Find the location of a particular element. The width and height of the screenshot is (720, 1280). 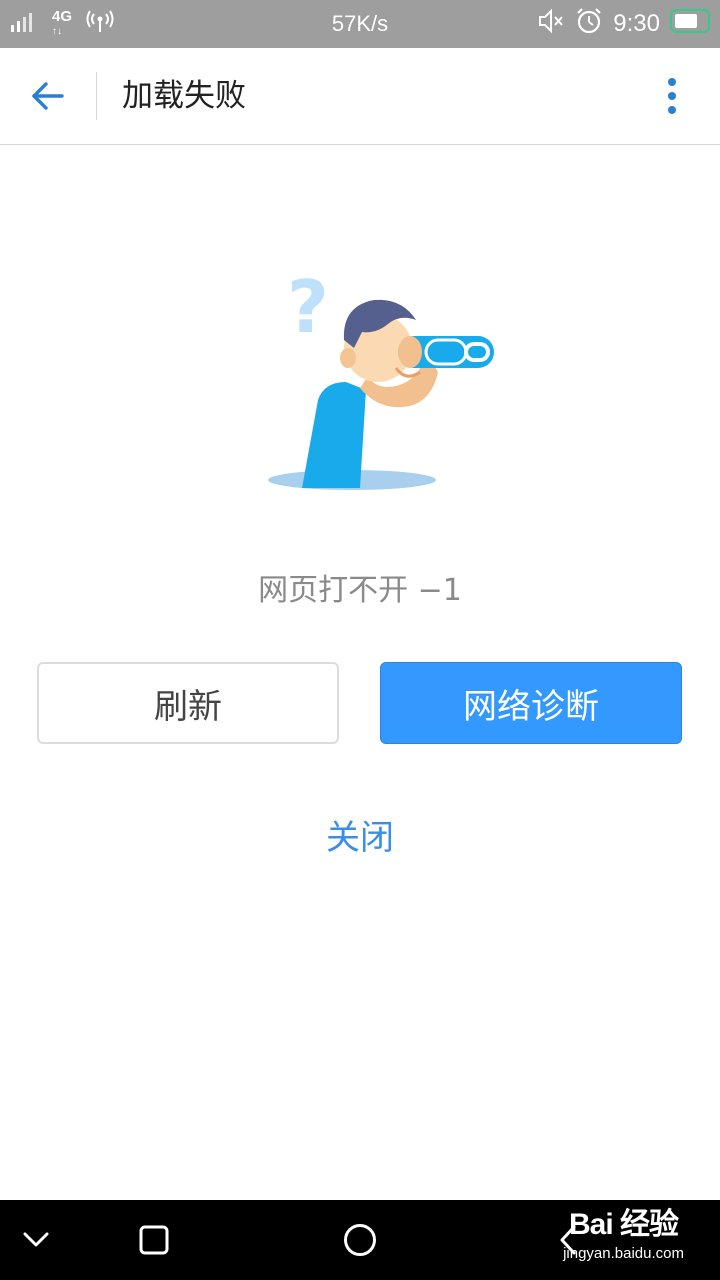

battery-icon is located at coordinates (691, 24).